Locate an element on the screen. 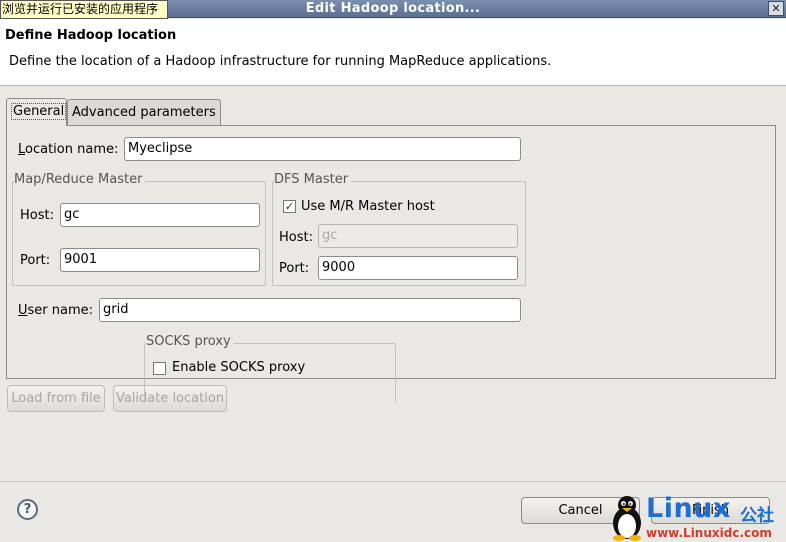 This screenshot has width=786, height=542. tooltip: 浏览并运行已安装的应用程序 is located at coordinates (84, 9).